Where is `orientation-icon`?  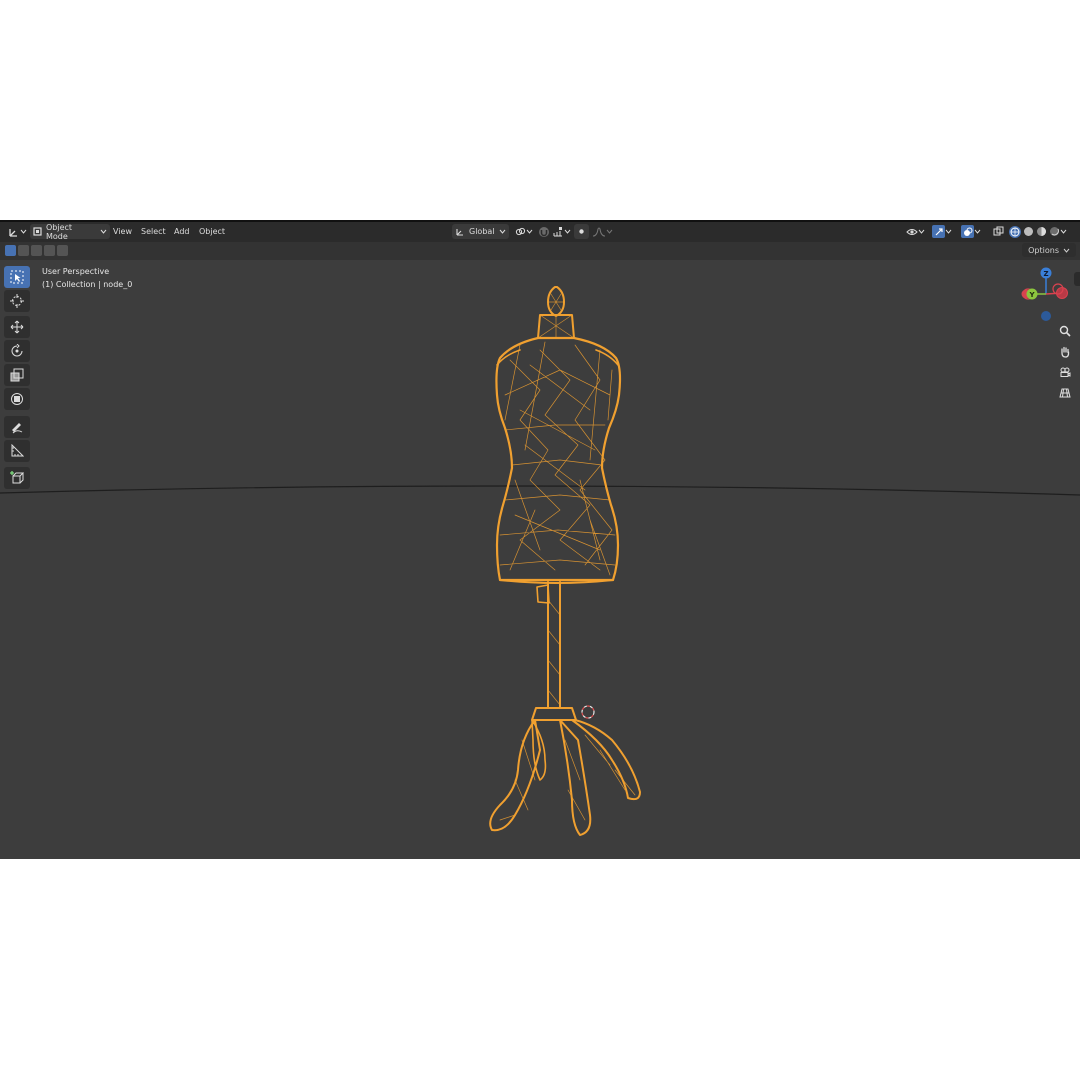
orientation-icon is located at coordinates (460, 232).